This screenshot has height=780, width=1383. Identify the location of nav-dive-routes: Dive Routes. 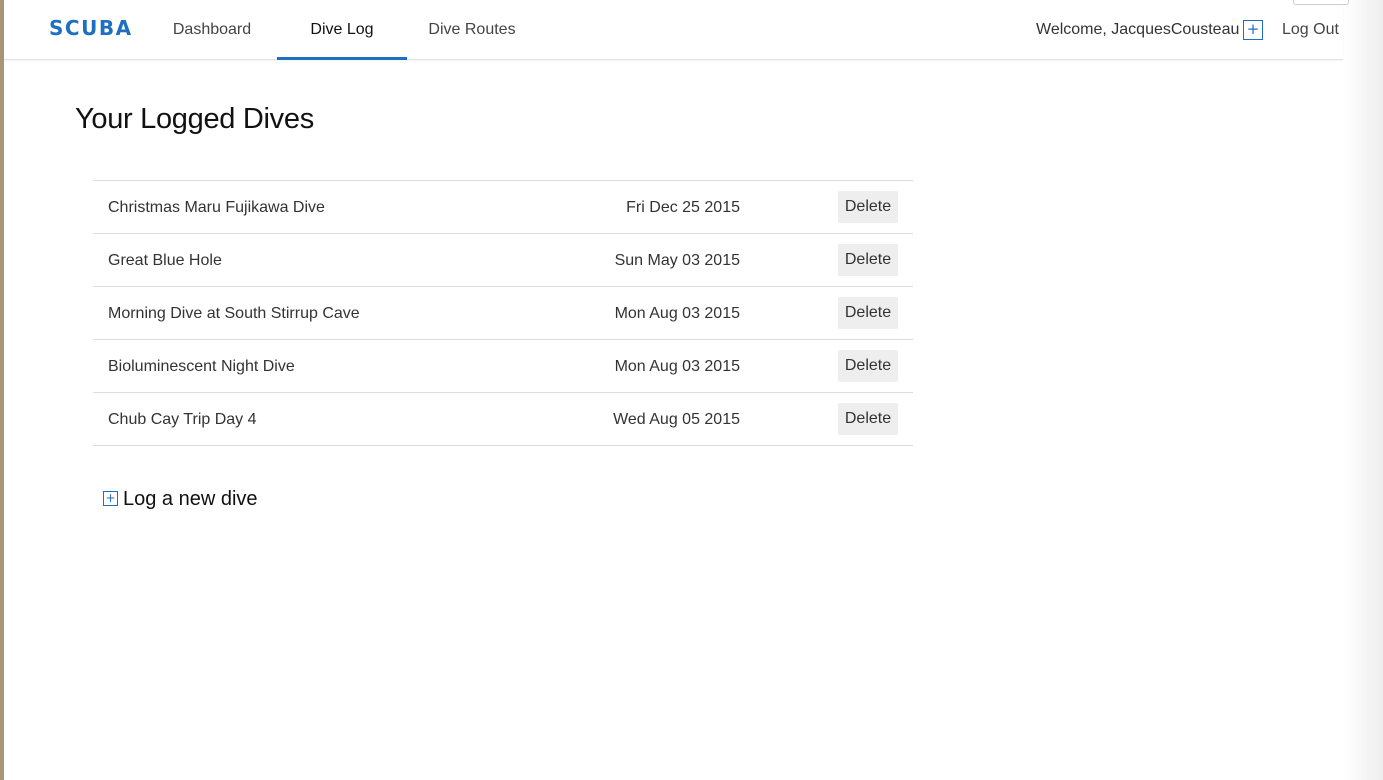
(472, 29).